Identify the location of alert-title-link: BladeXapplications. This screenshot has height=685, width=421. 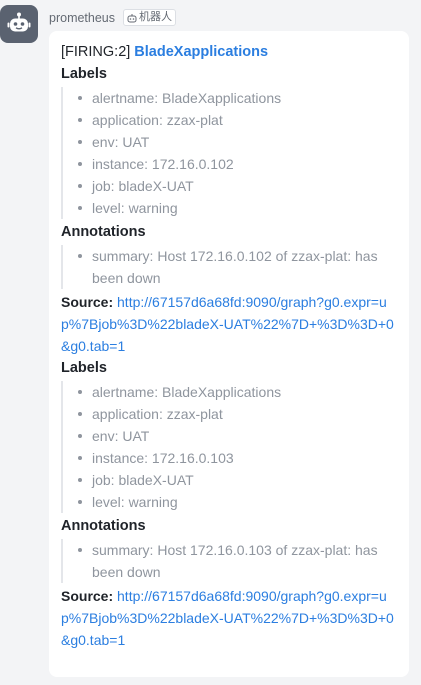
(201, 52).